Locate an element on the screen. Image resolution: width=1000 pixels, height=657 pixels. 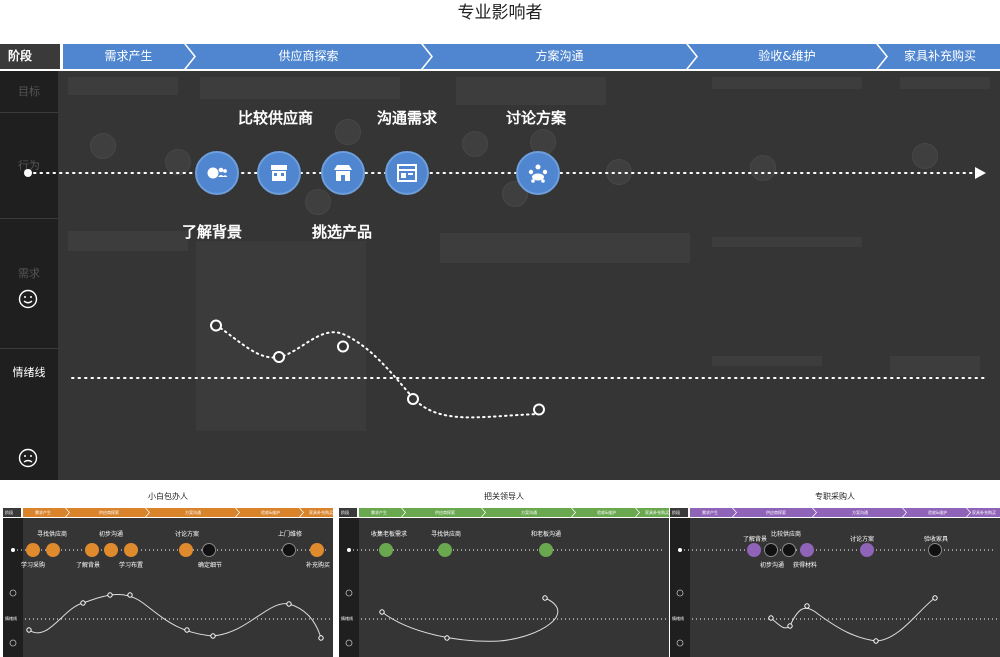
stage-label: 供应商探索 is located at coordinates (308, 56).